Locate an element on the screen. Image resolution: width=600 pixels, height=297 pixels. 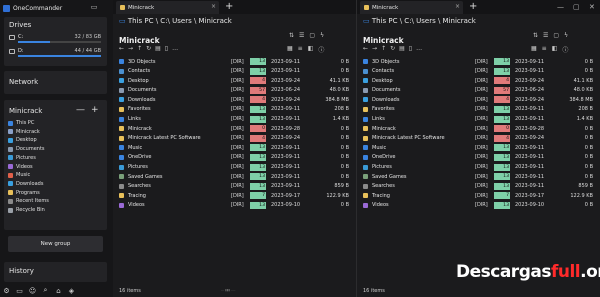
settings-gear-icon: ⚙ is located at coordinates (6, 291).